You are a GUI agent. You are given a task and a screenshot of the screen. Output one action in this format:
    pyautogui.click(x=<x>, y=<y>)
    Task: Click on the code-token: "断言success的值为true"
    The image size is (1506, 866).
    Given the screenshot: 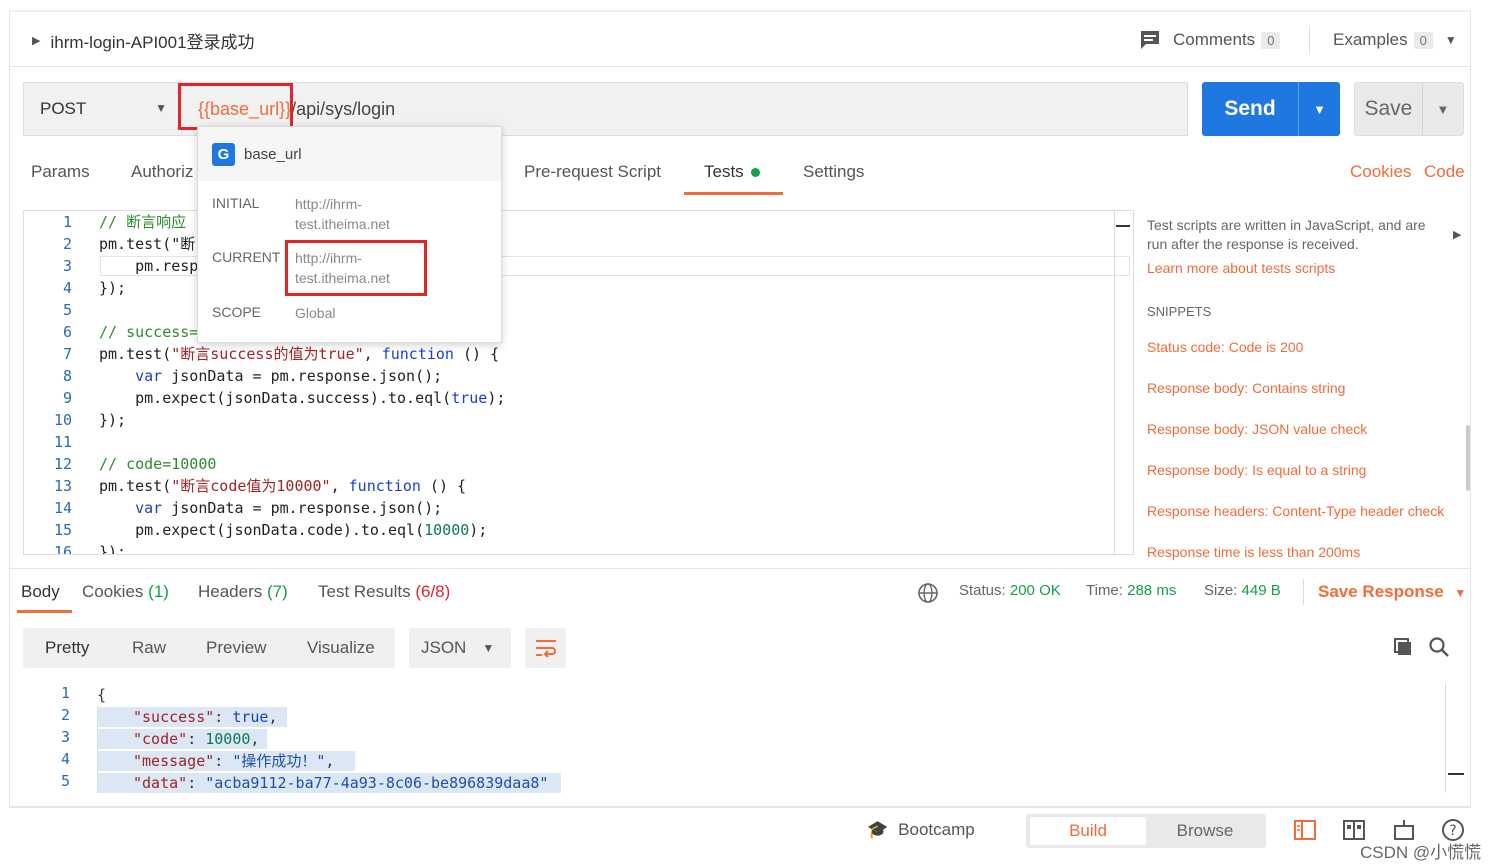 What is the action you would take?
    pyautogui.click(x=267, y=354)
    